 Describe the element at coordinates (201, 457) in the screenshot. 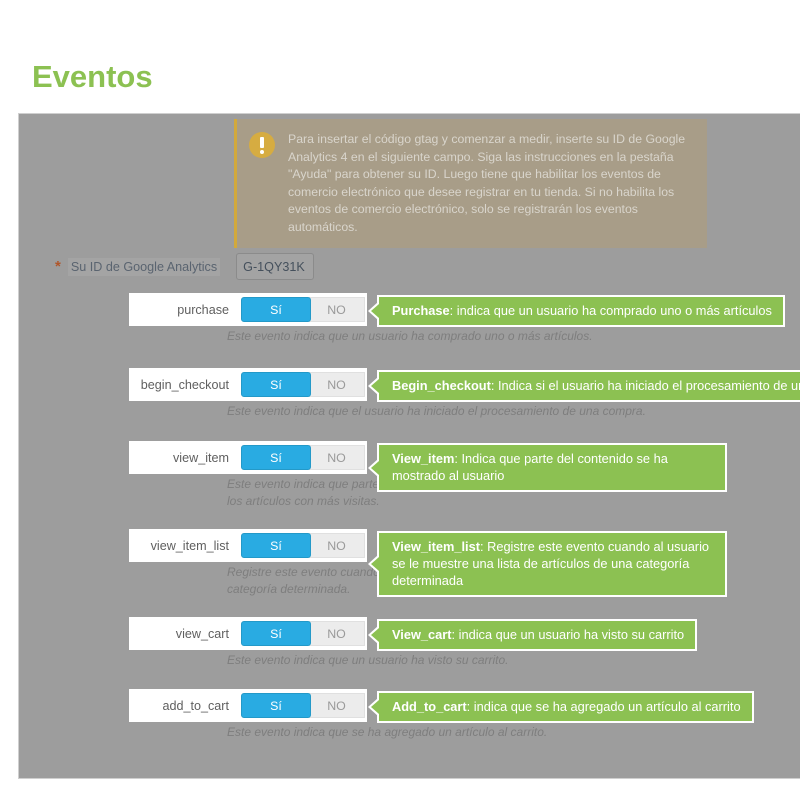

I see `event-name-label: view_item` at that location.